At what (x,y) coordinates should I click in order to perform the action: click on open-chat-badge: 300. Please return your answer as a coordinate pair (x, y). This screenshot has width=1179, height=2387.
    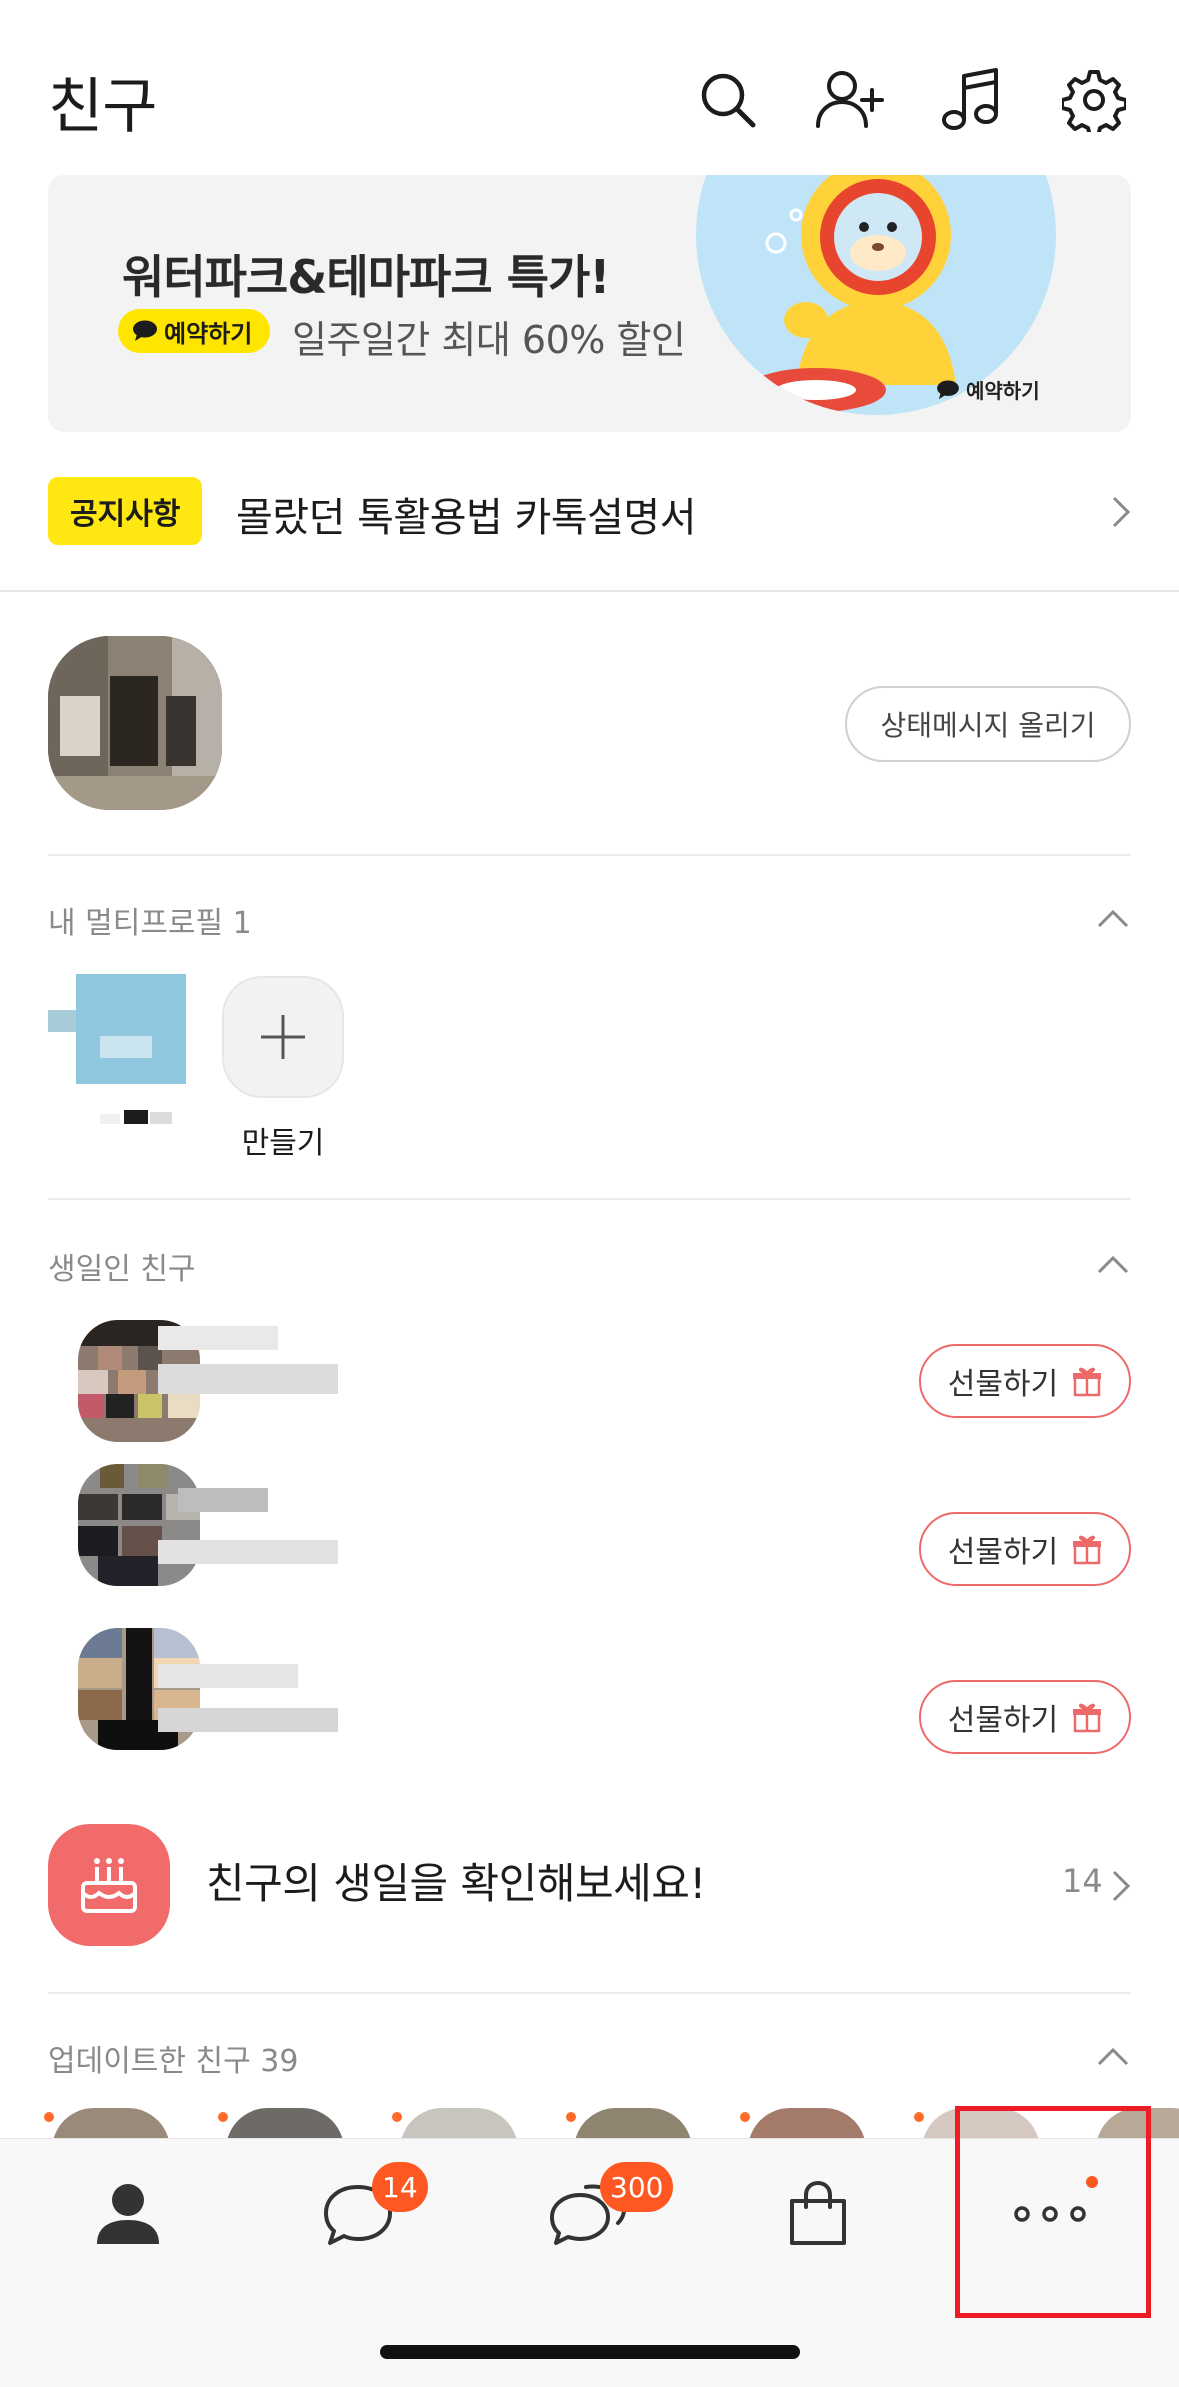
    Looking at the image, I should click on (637, 2187).